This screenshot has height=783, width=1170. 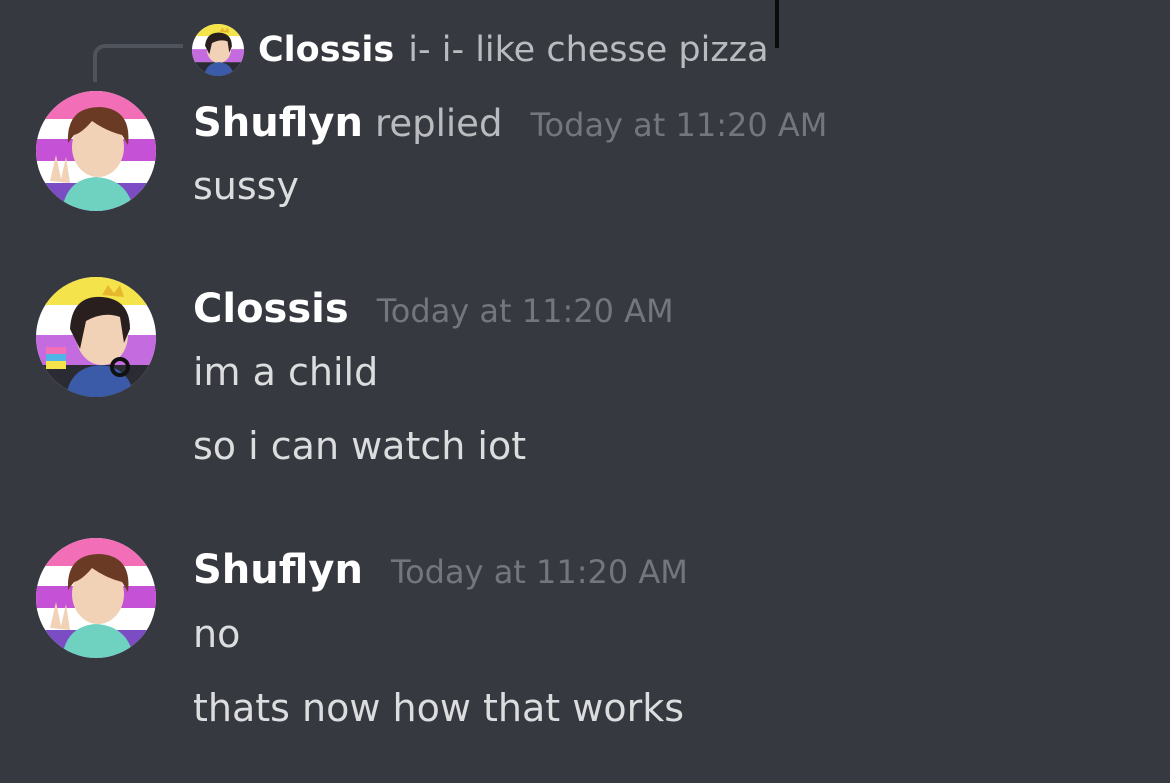 What do you see at coordinates (286, 372) in the screenshot?
I see `message-text: im a child` at bounding box center [286, 372].